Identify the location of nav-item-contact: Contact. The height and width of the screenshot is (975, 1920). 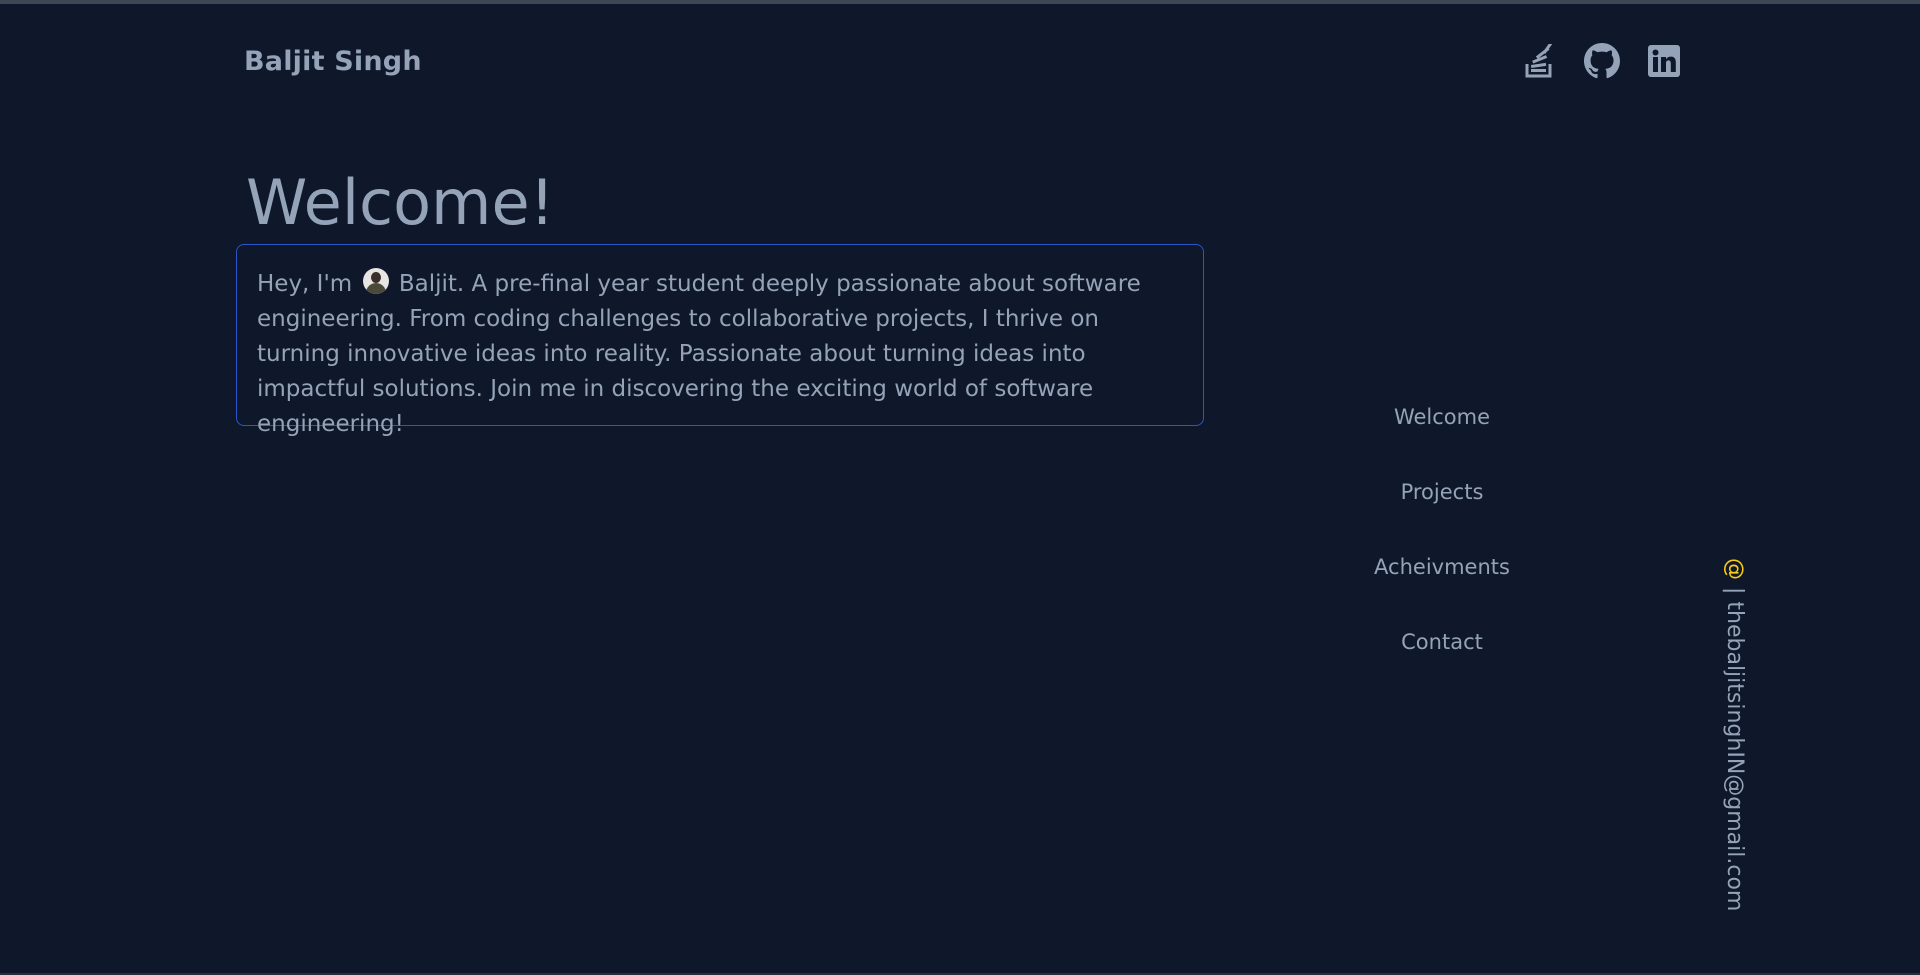
(1442, 652).